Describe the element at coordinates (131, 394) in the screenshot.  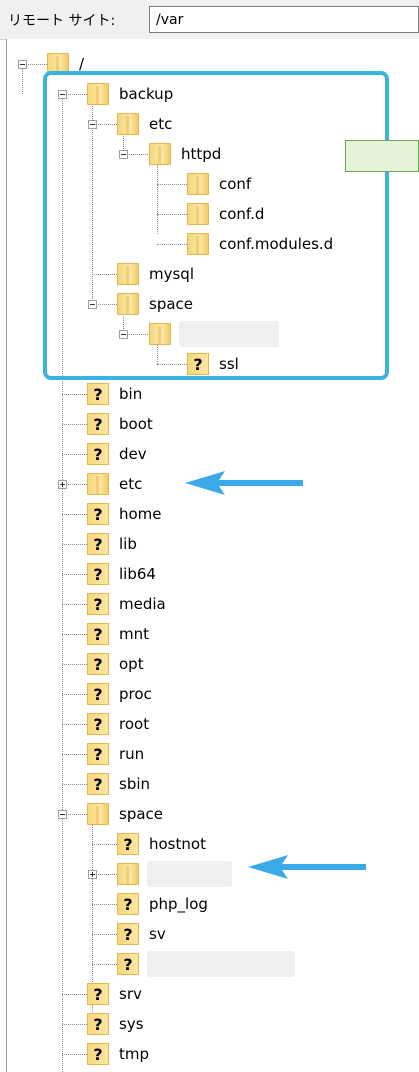
I see `node-label: bin` at that location.